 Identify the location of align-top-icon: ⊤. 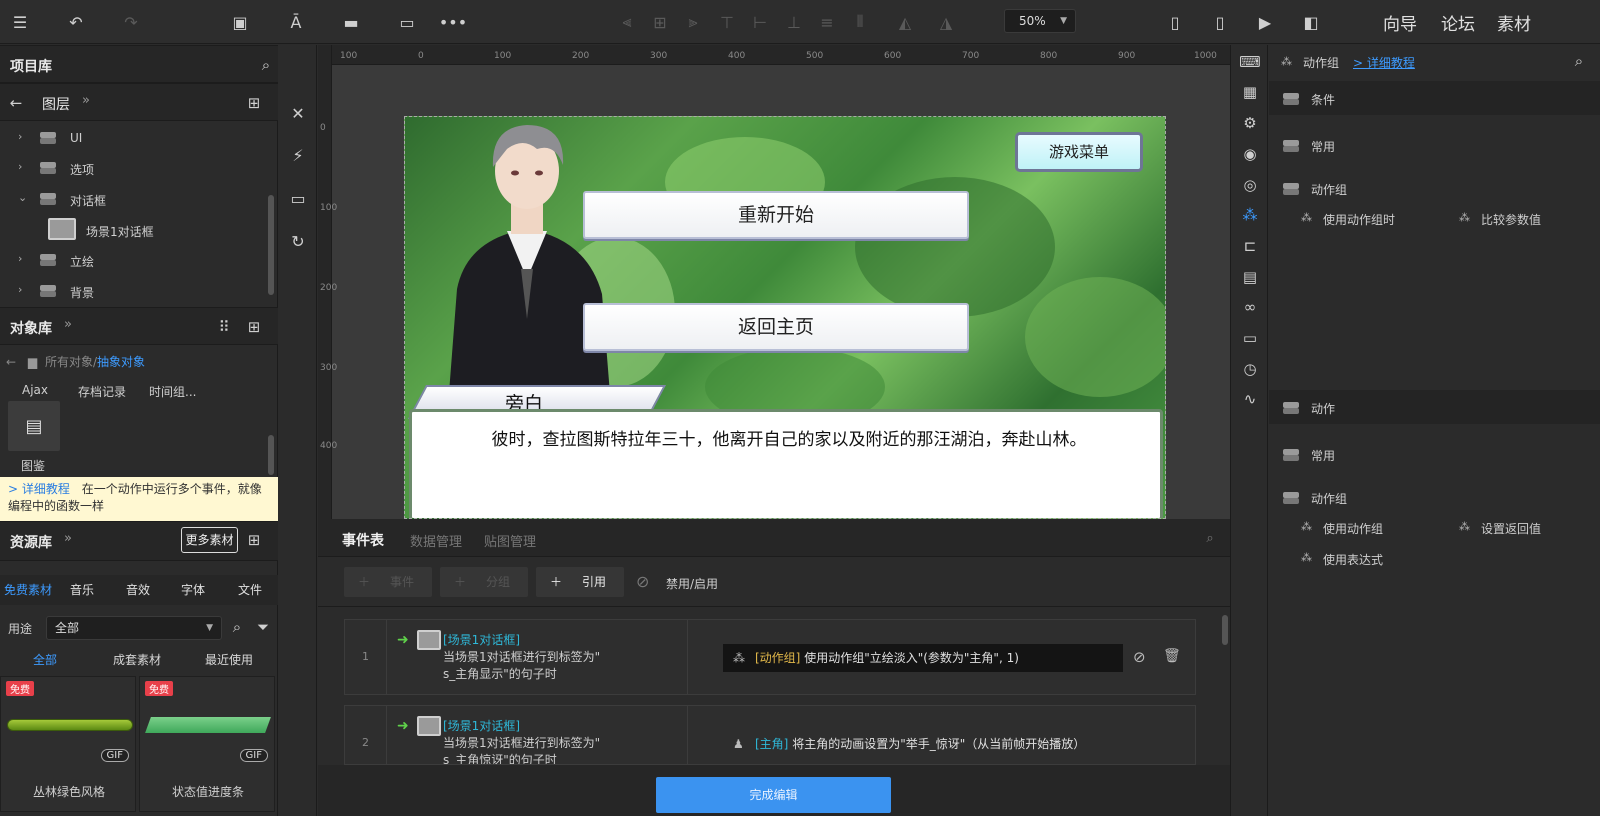
(727, 22).